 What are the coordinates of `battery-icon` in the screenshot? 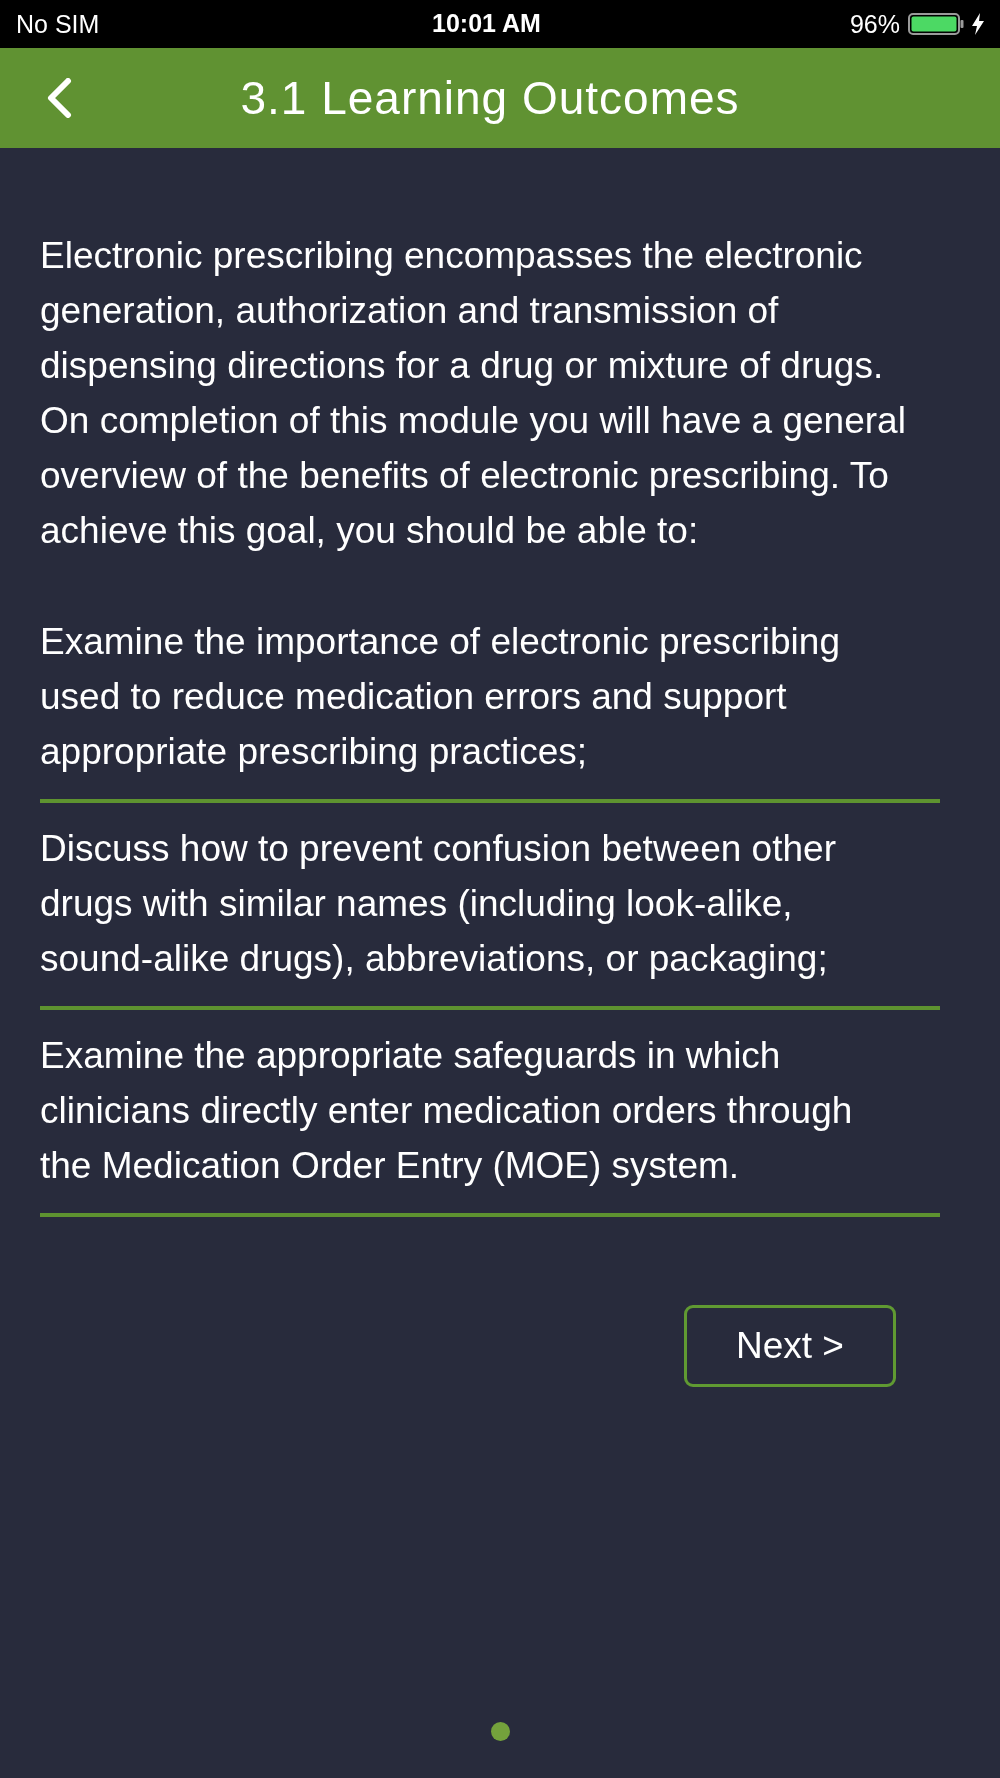 It's located at (936, 24).